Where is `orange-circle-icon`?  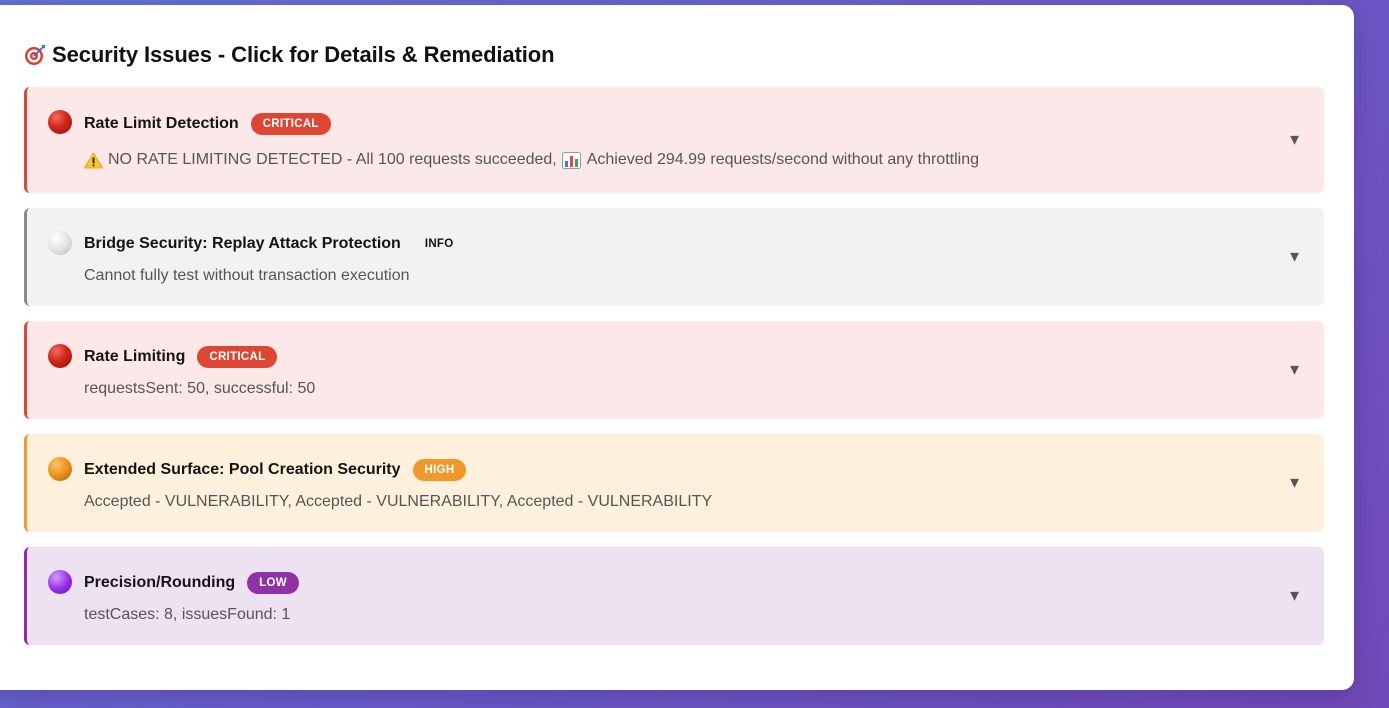 orange-circle-icon is located at coordinates (60, 469).